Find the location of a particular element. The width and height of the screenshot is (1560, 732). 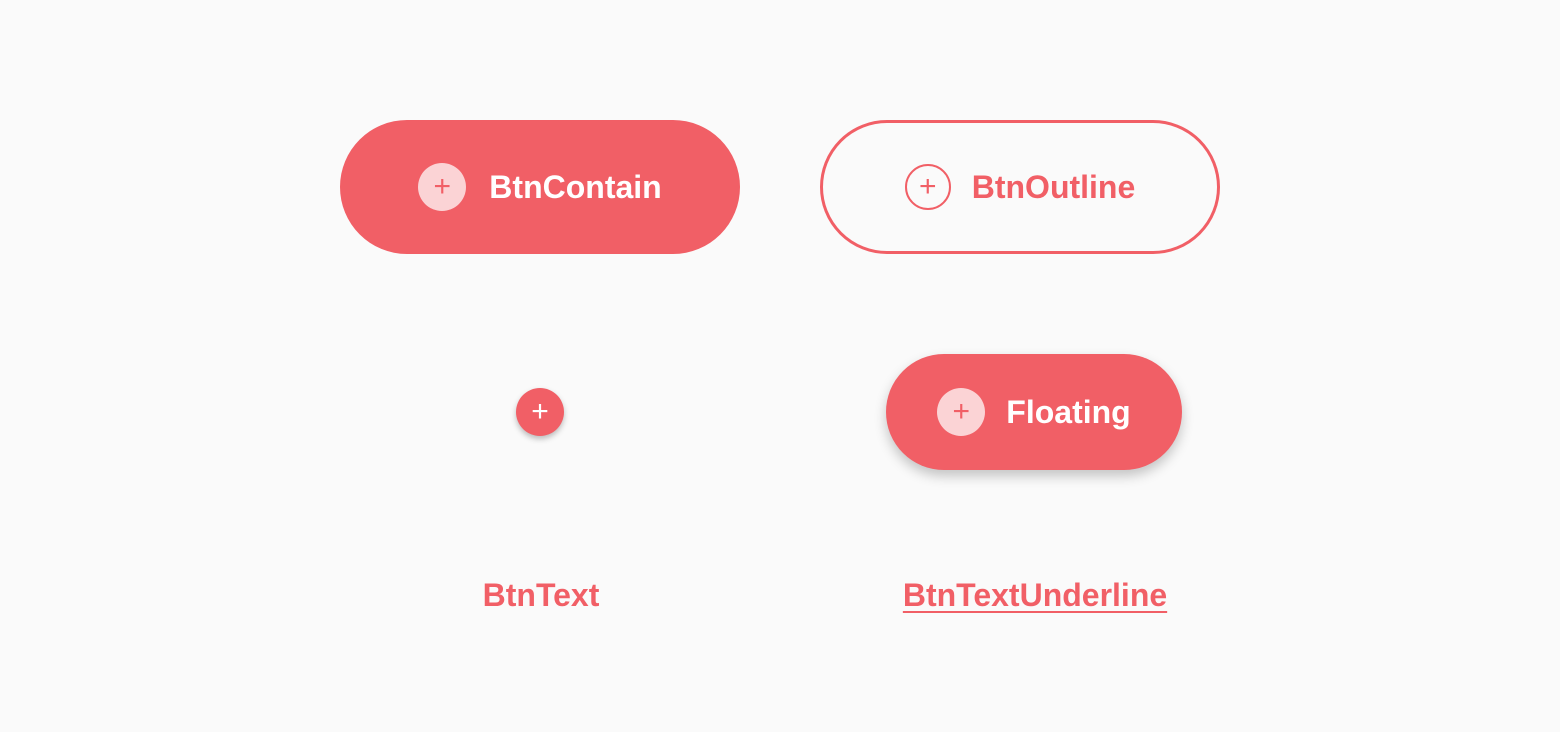

add-icon-button: + is located at coordinates (540, 412).